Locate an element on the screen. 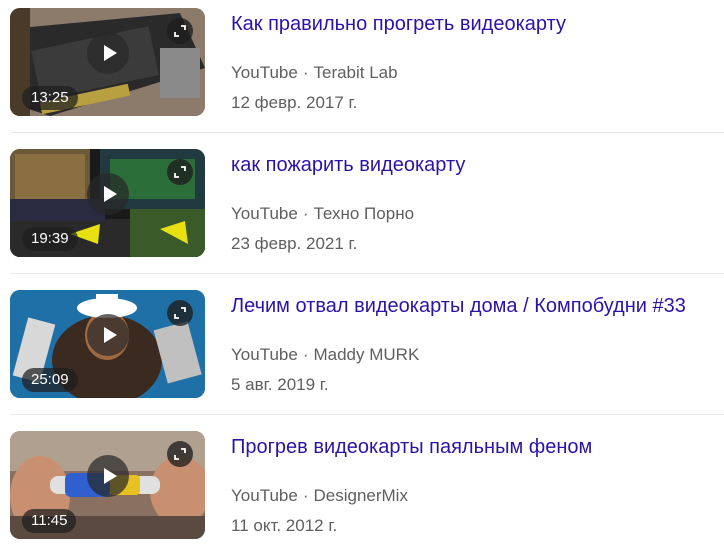 The width and height of the screenshot is (724, 547). video-title-link: Как правильно прогреть видеокарту is located at coordinates (398, 24).